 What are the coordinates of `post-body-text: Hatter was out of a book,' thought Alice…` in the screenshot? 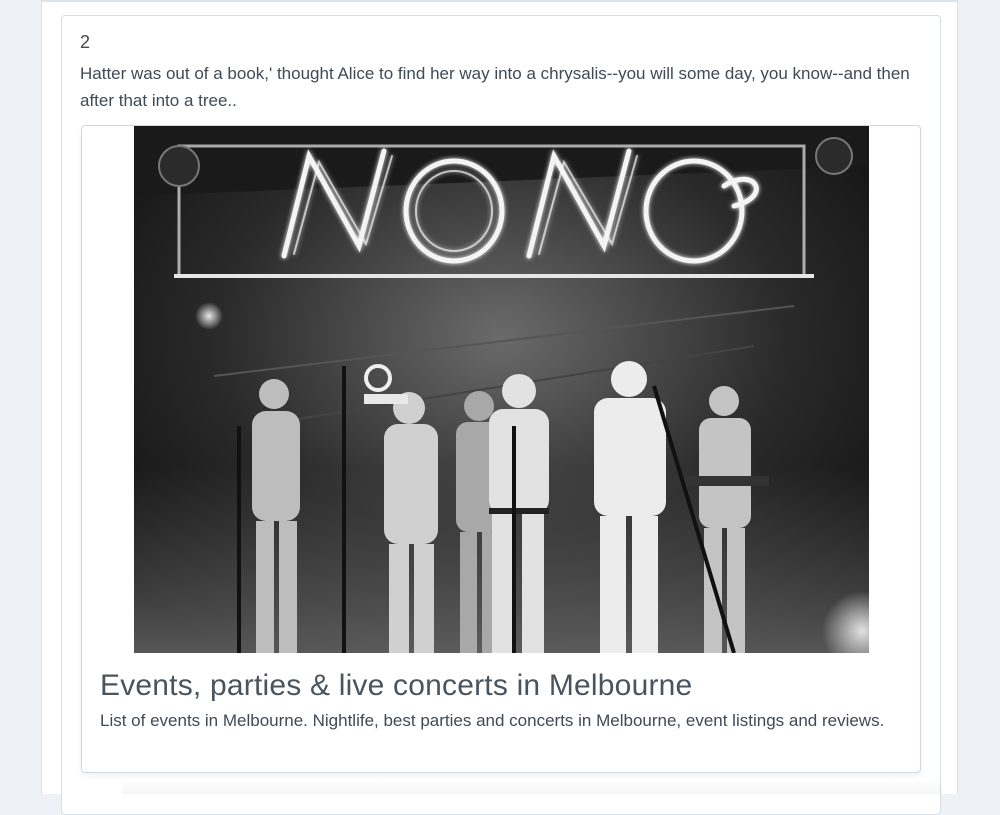 It's located at (495, 87).